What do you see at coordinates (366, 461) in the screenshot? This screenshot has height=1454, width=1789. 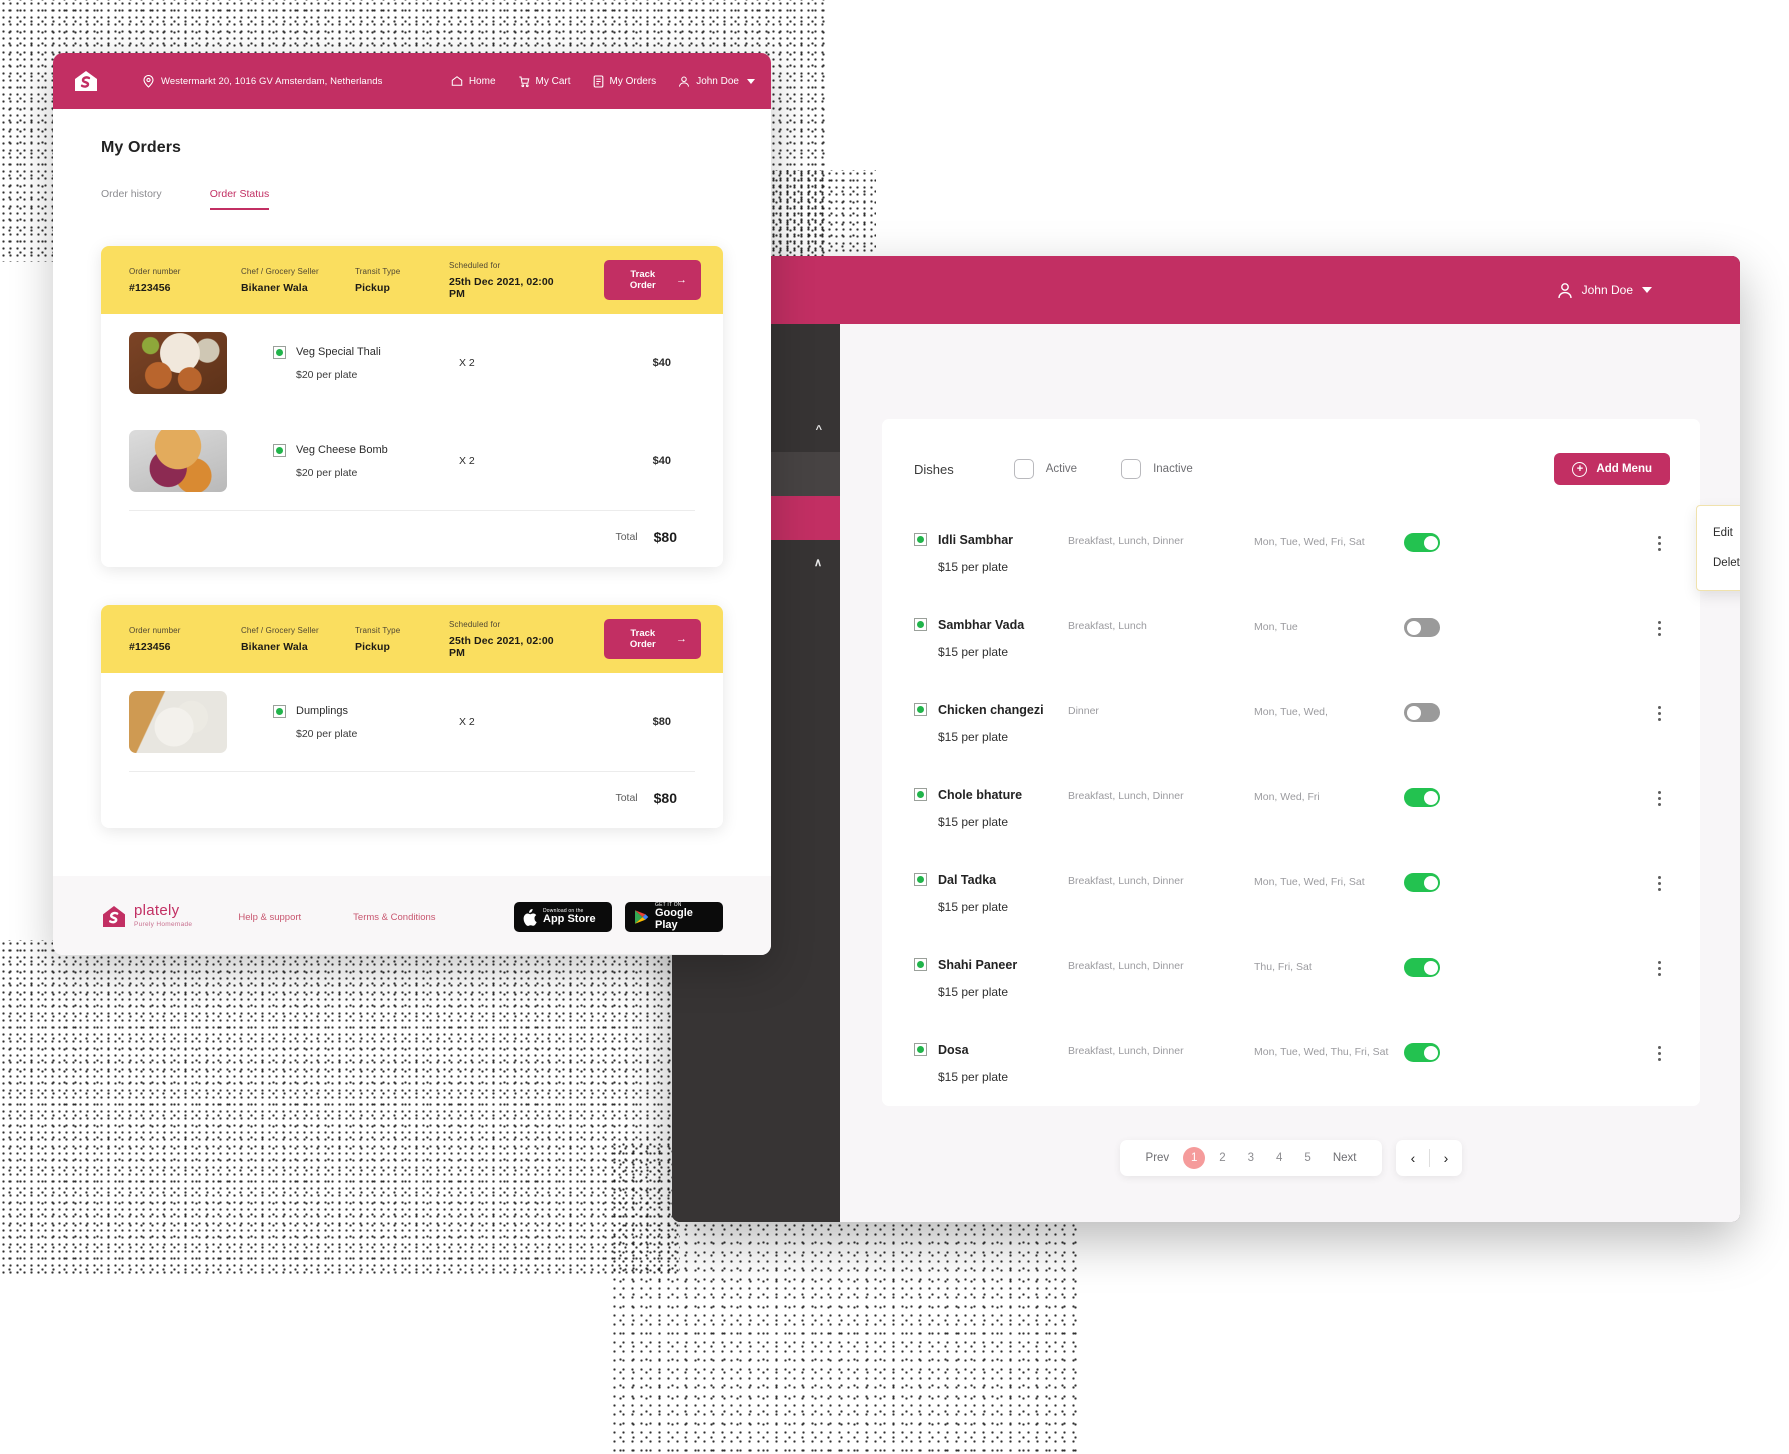 I see `dish-info: Veg Cheese Bomb $20 per plate` at bounding box center [366, 461].